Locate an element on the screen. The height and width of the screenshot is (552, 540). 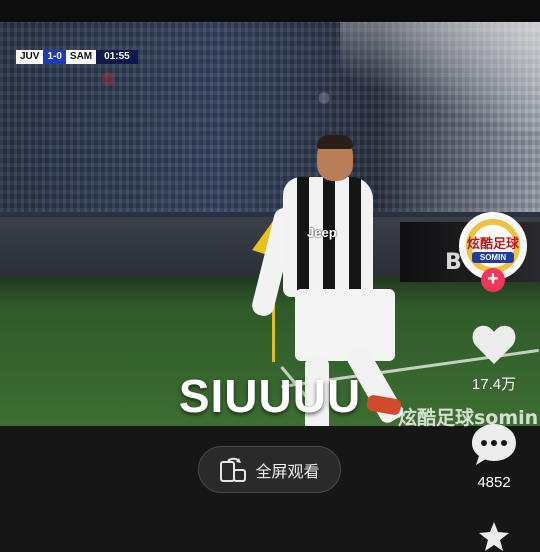
star-icon is located at coordinates (494, 537).